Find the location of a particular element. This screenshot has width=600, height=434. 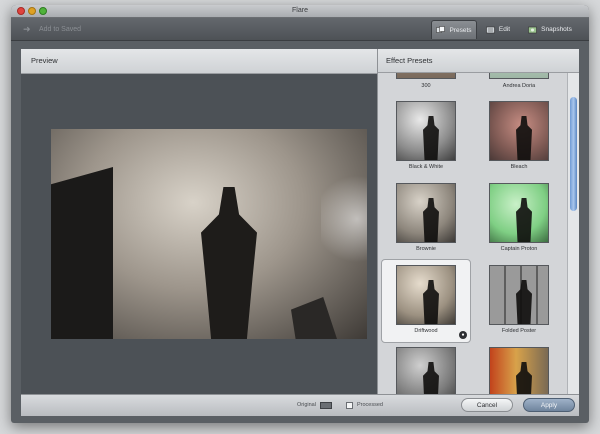

tab-snapshots-label: Snapshots is located at coordinates (556, 29).